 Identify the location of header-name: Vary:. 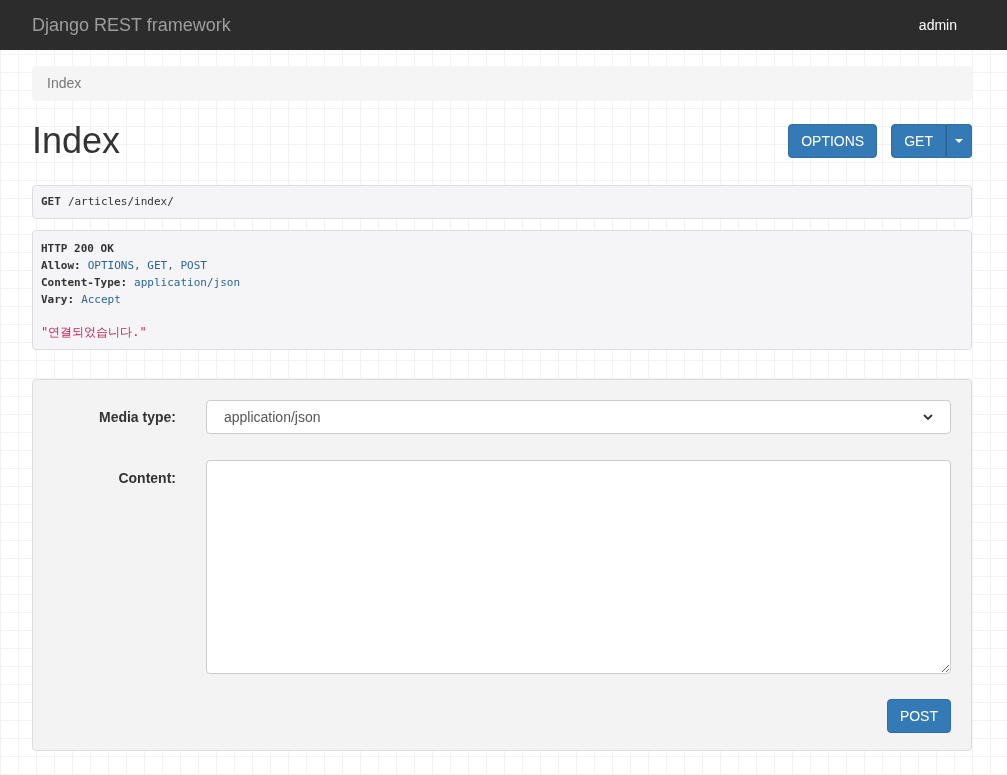
(58, 300).